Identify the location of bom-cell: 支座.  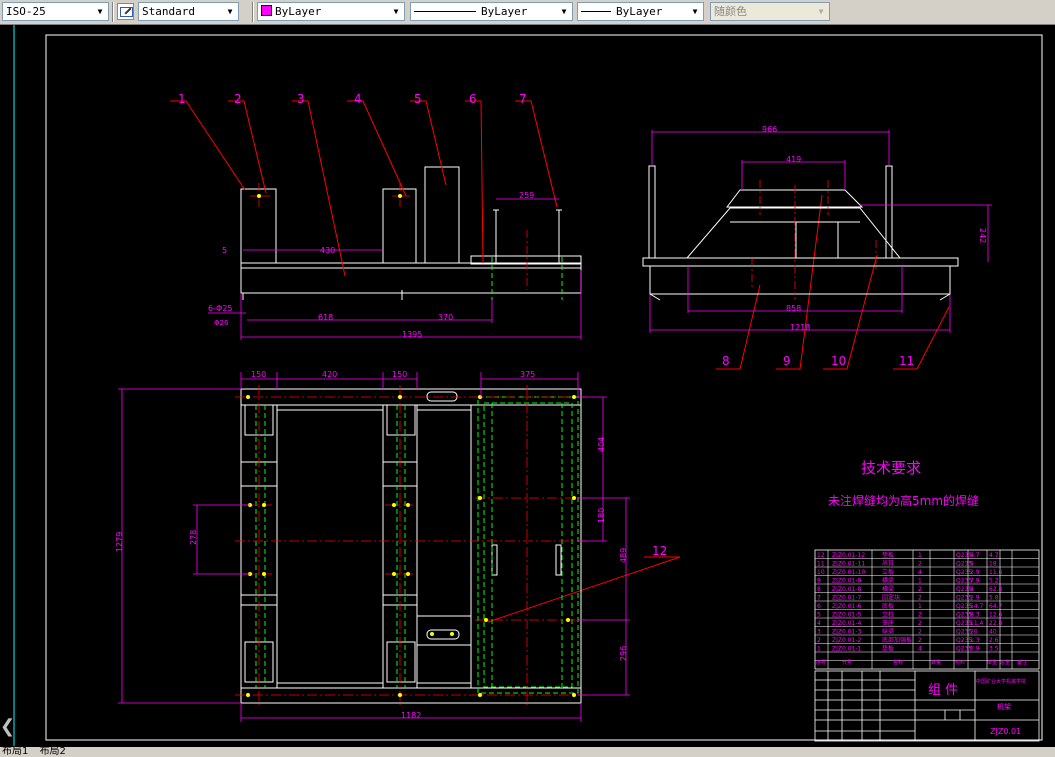
(888, 623).